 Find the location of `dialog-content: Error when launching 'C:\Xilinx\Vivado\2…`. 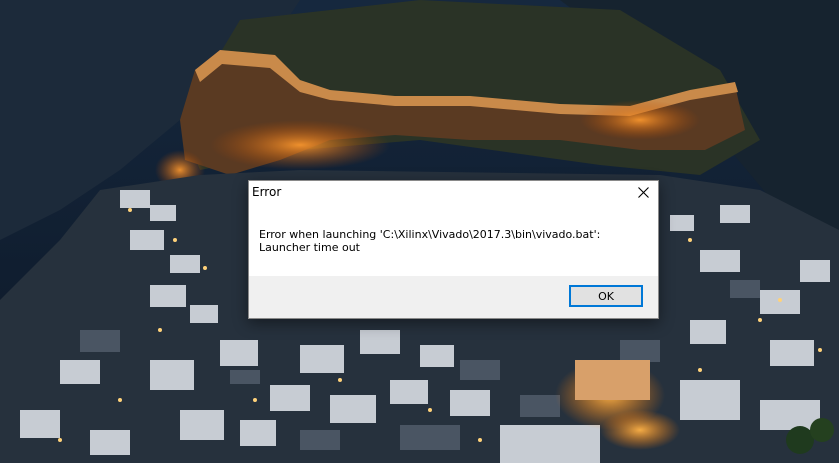

dialog-content: Error when launching 'C:\Xilinx\Vivado\2… is located at coordinates (453, 239).